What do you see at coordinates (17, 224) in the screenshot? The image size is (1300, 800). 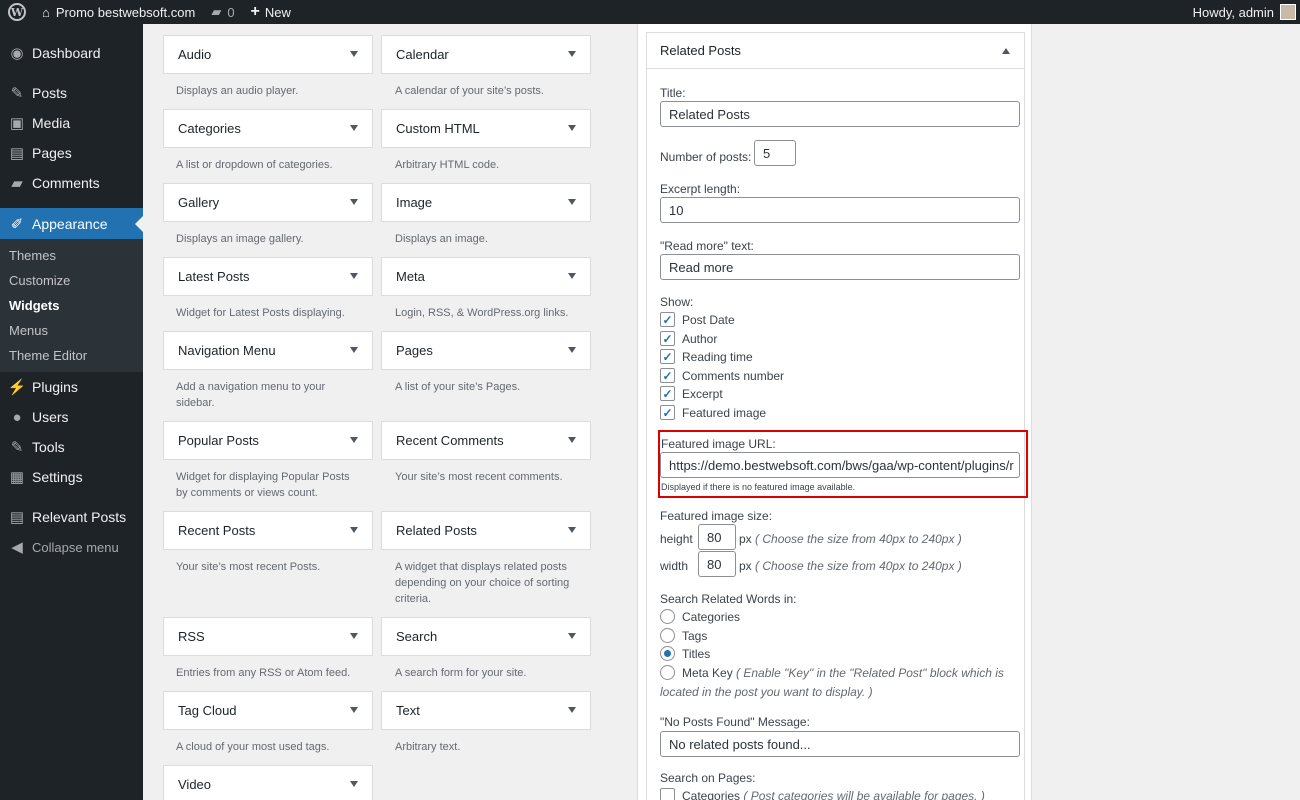 I see `brush-icon: ✐` at bounding box center [17, 224].